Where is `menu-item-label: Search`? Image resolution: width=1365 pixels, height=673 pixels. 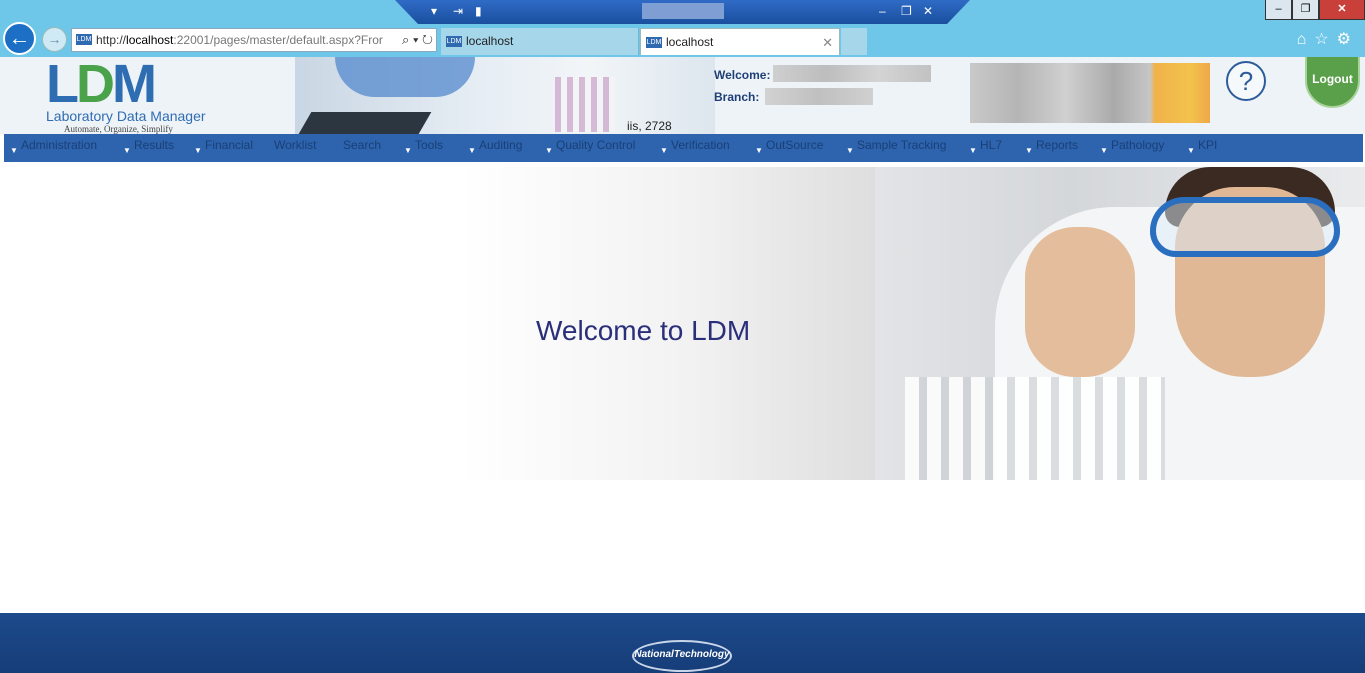 menu-item-label: Search is located at coordinates (362, 145).